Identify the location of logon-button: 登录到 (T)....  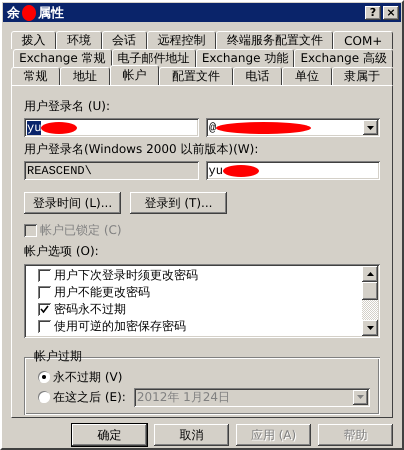
(178, 203).